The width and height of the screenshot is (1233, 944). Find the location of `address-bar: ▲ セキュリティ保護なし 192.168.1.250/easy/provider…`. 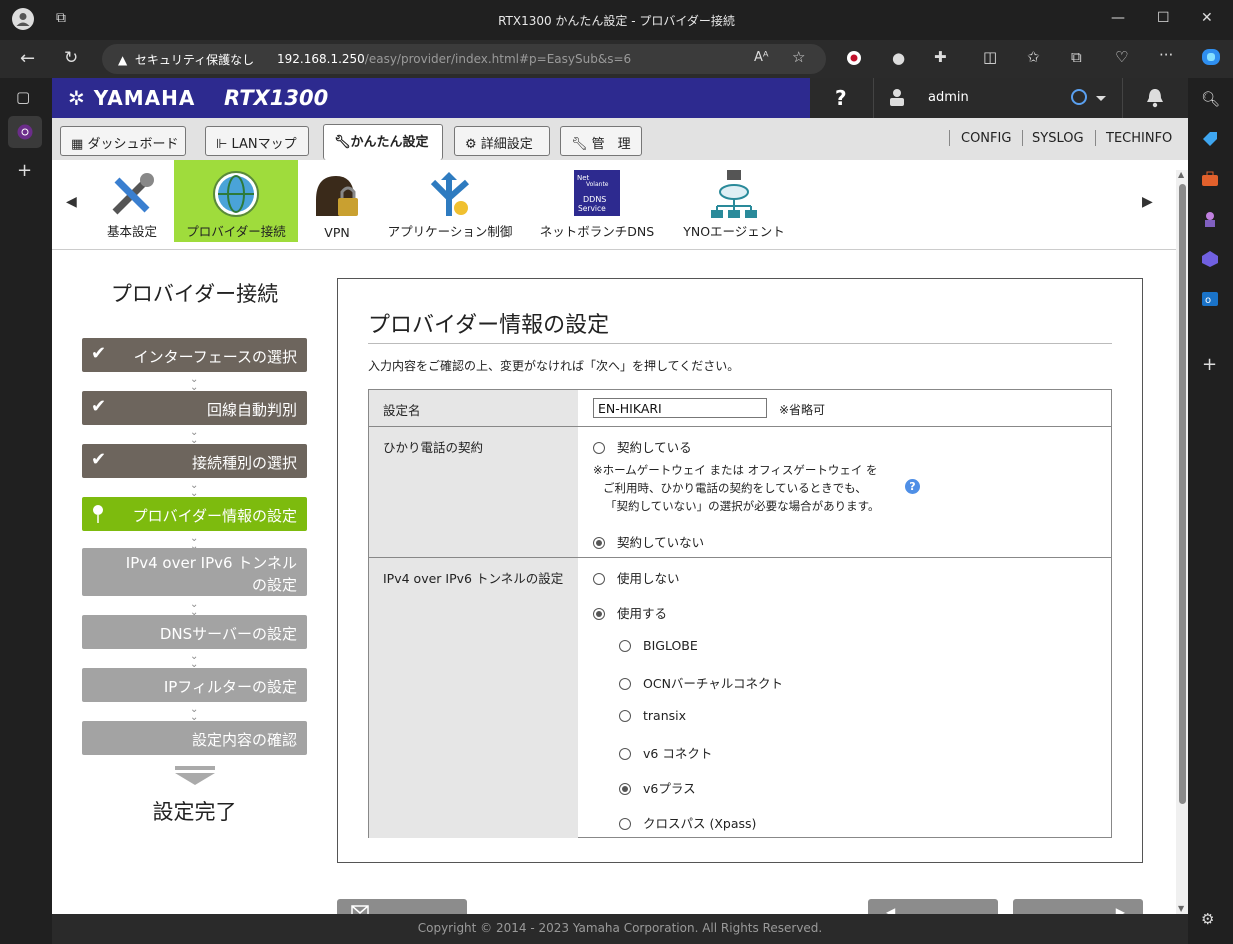

address-bar: ▲ セキュリティ保護なし 192.168.1.250/easy/provider… is located at coordinates (464, 59).